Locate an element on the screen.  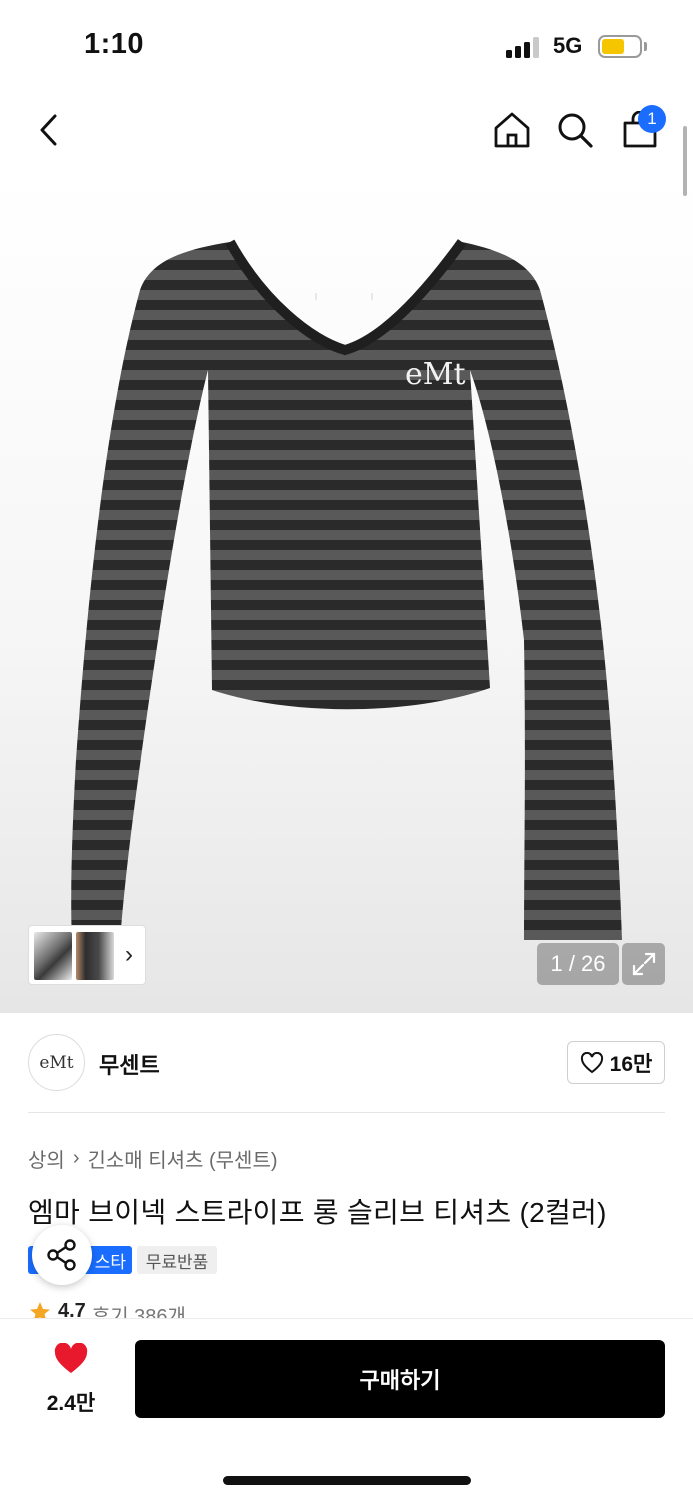
share-icon is located at coordinates (61, 1255).